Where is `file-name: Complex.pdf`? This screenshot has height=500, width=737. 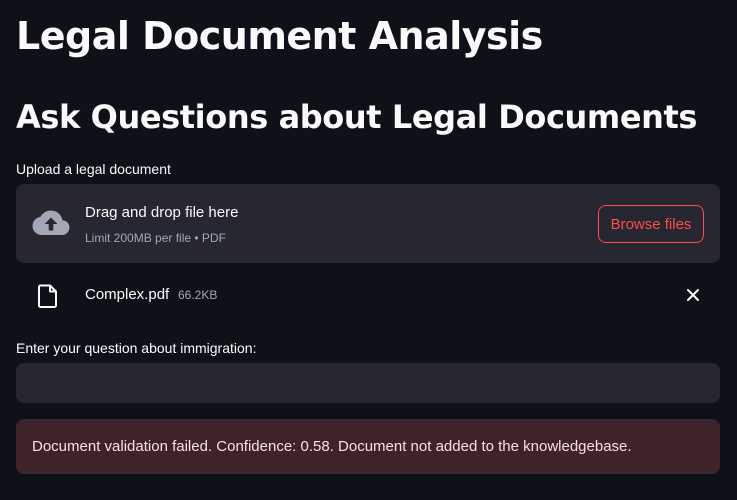 file-name: Complex.pdf is located at coordinates (127, 294).